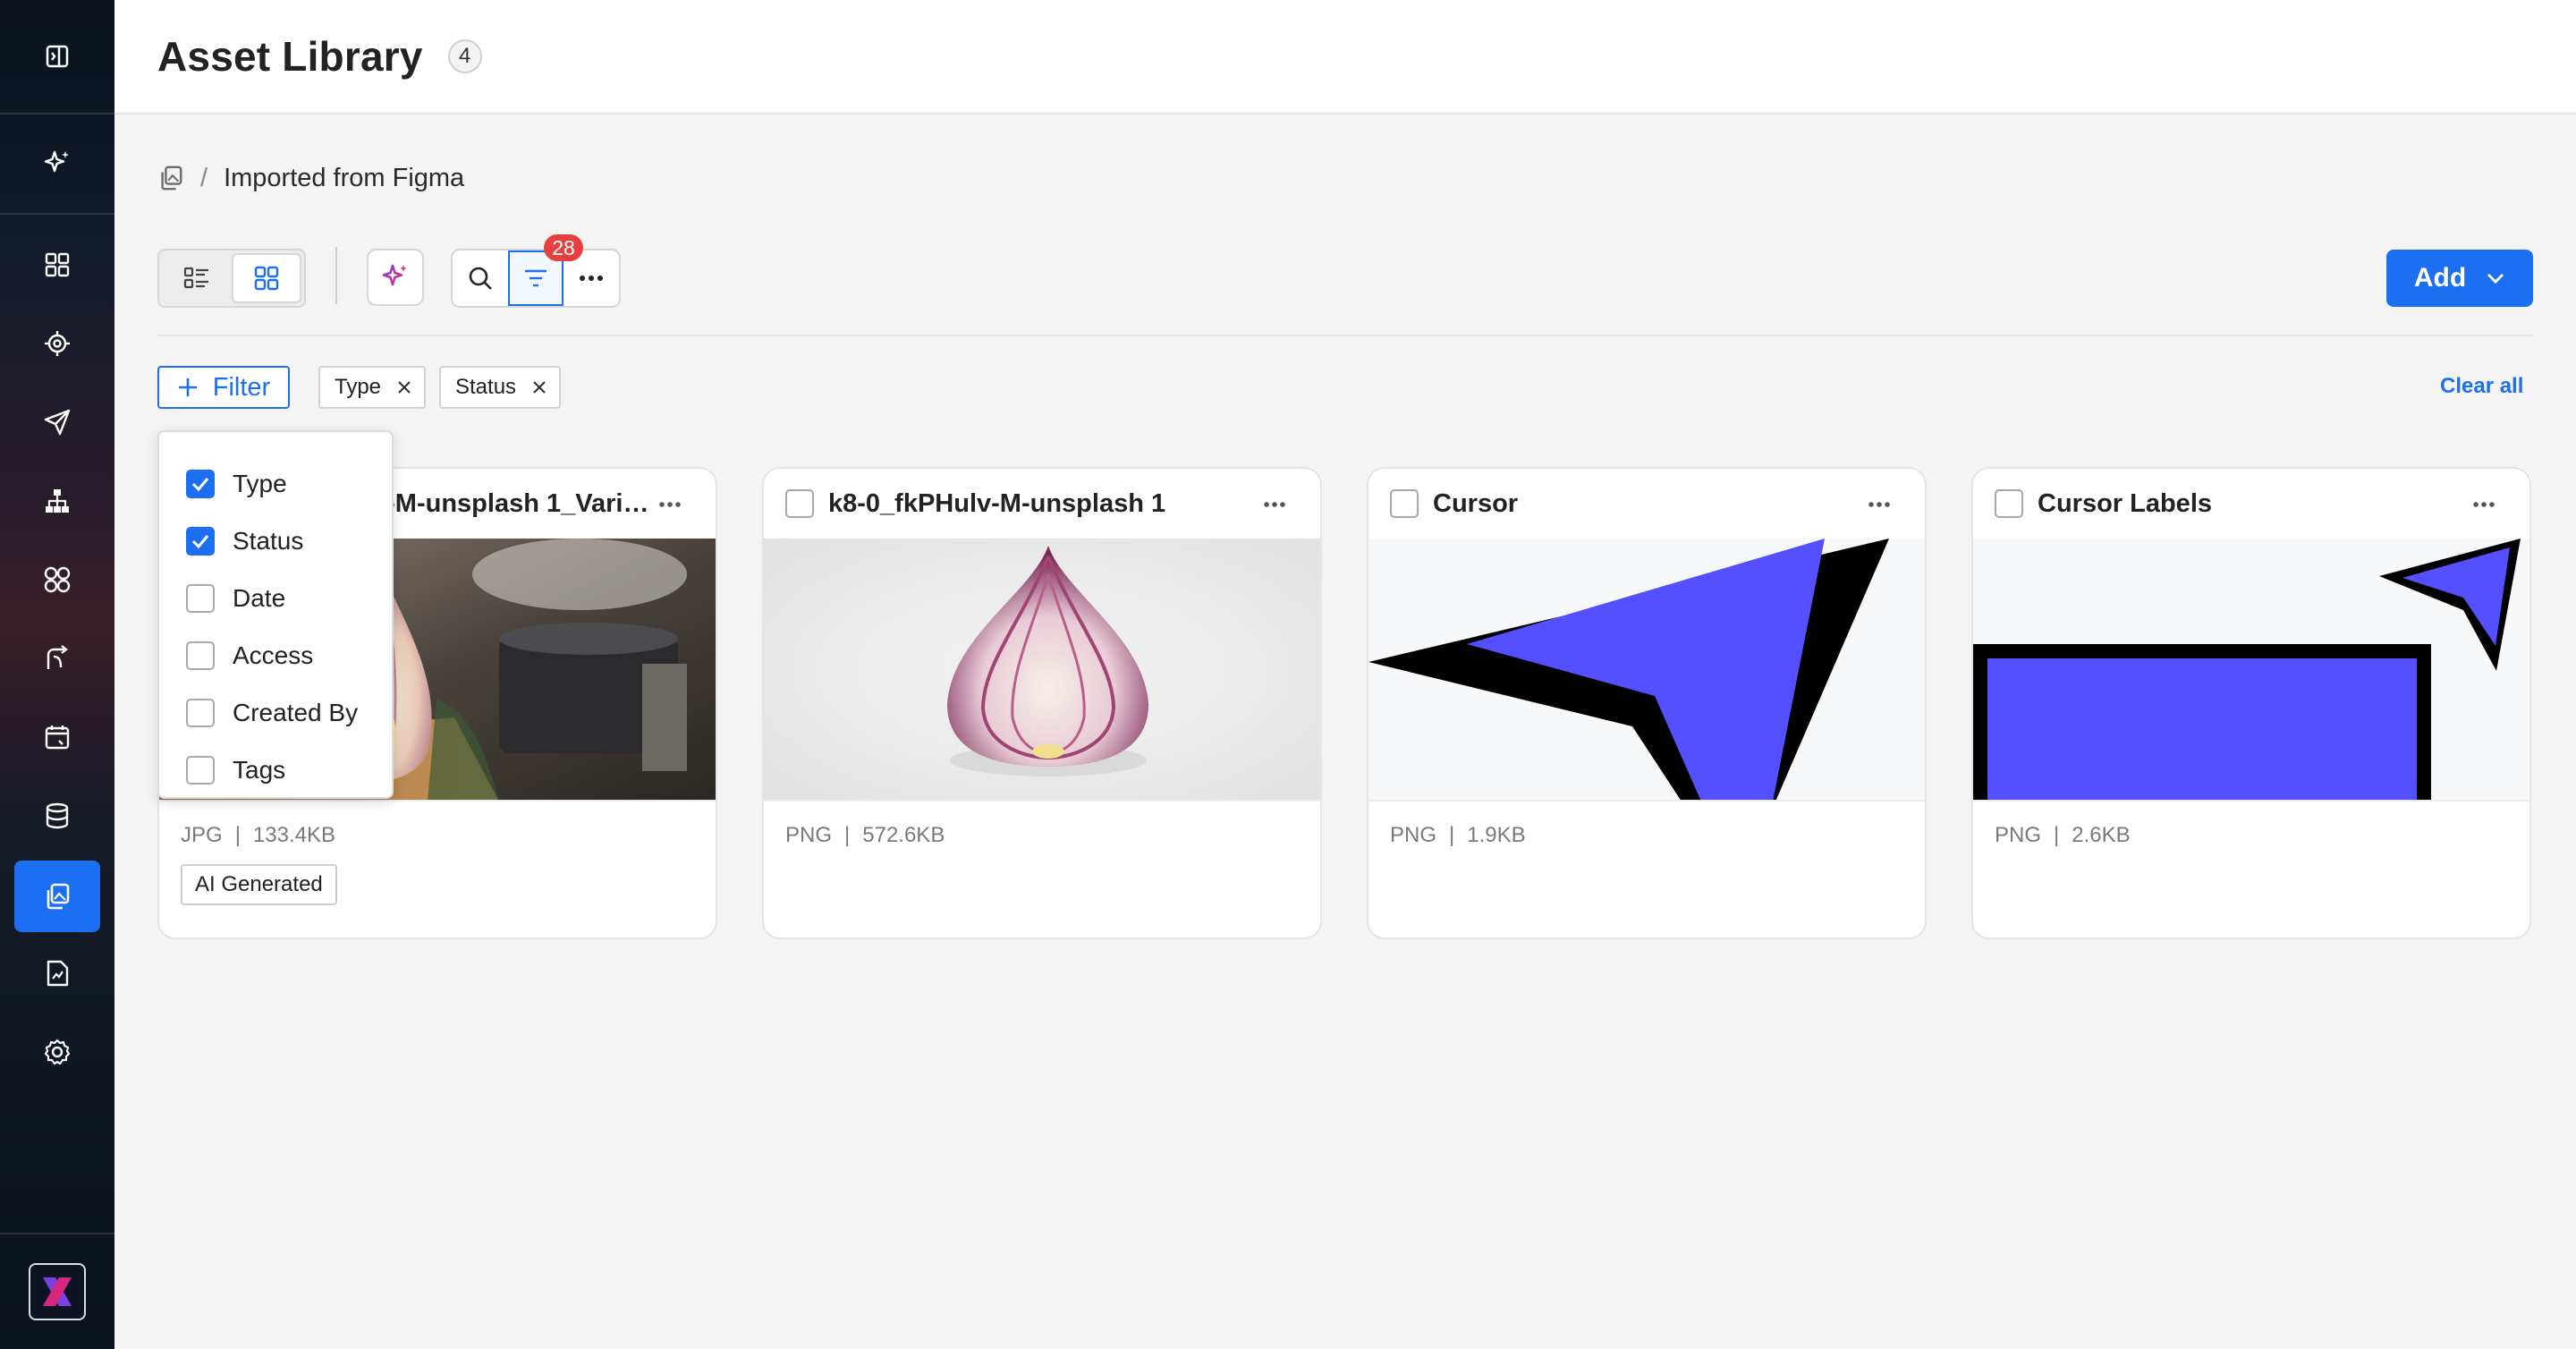 This screenshot has height=1349, width=2576. I want to click on list-view-button, so click(197, 278).